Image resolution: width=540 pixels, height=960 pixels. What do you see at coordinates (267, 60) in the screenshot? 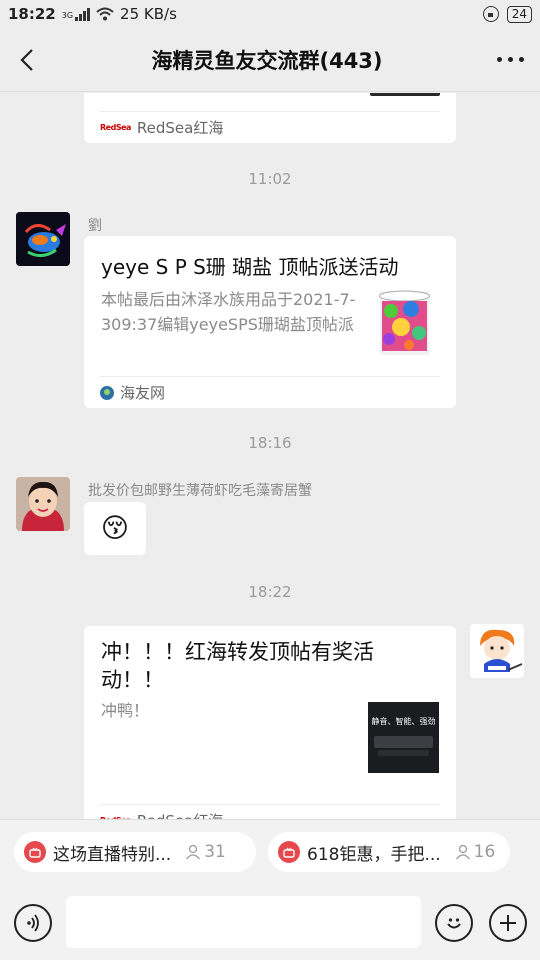
I see `chat-title: 海精灵鱼友交流群(443)` at bounding box center [267, 60].